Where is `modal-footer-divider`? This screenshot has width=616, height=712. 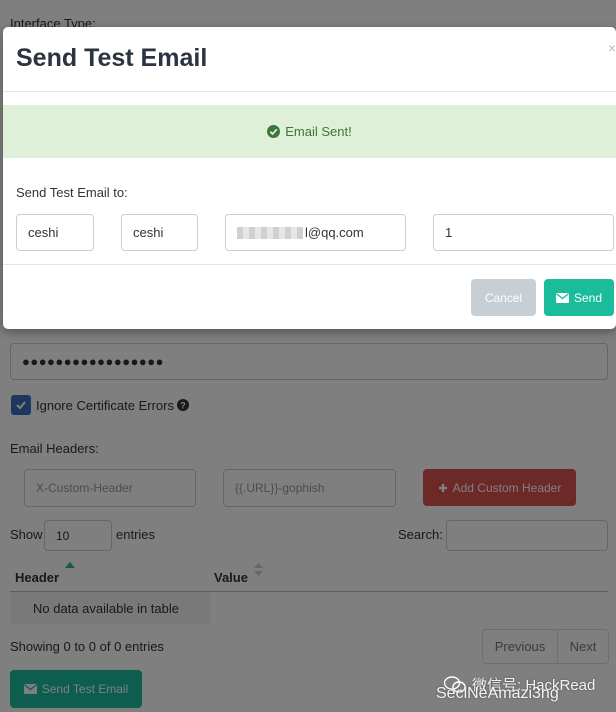 modal-footer-divider is located at coordinates (309, 264).